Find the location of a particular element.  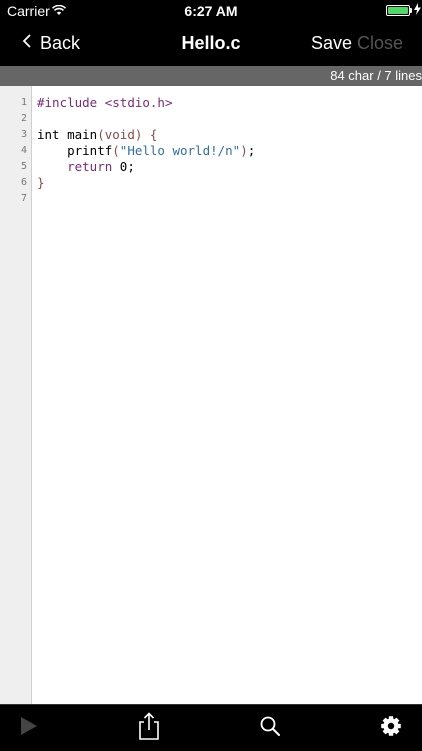

run-button is located at coordinates (29, 728).